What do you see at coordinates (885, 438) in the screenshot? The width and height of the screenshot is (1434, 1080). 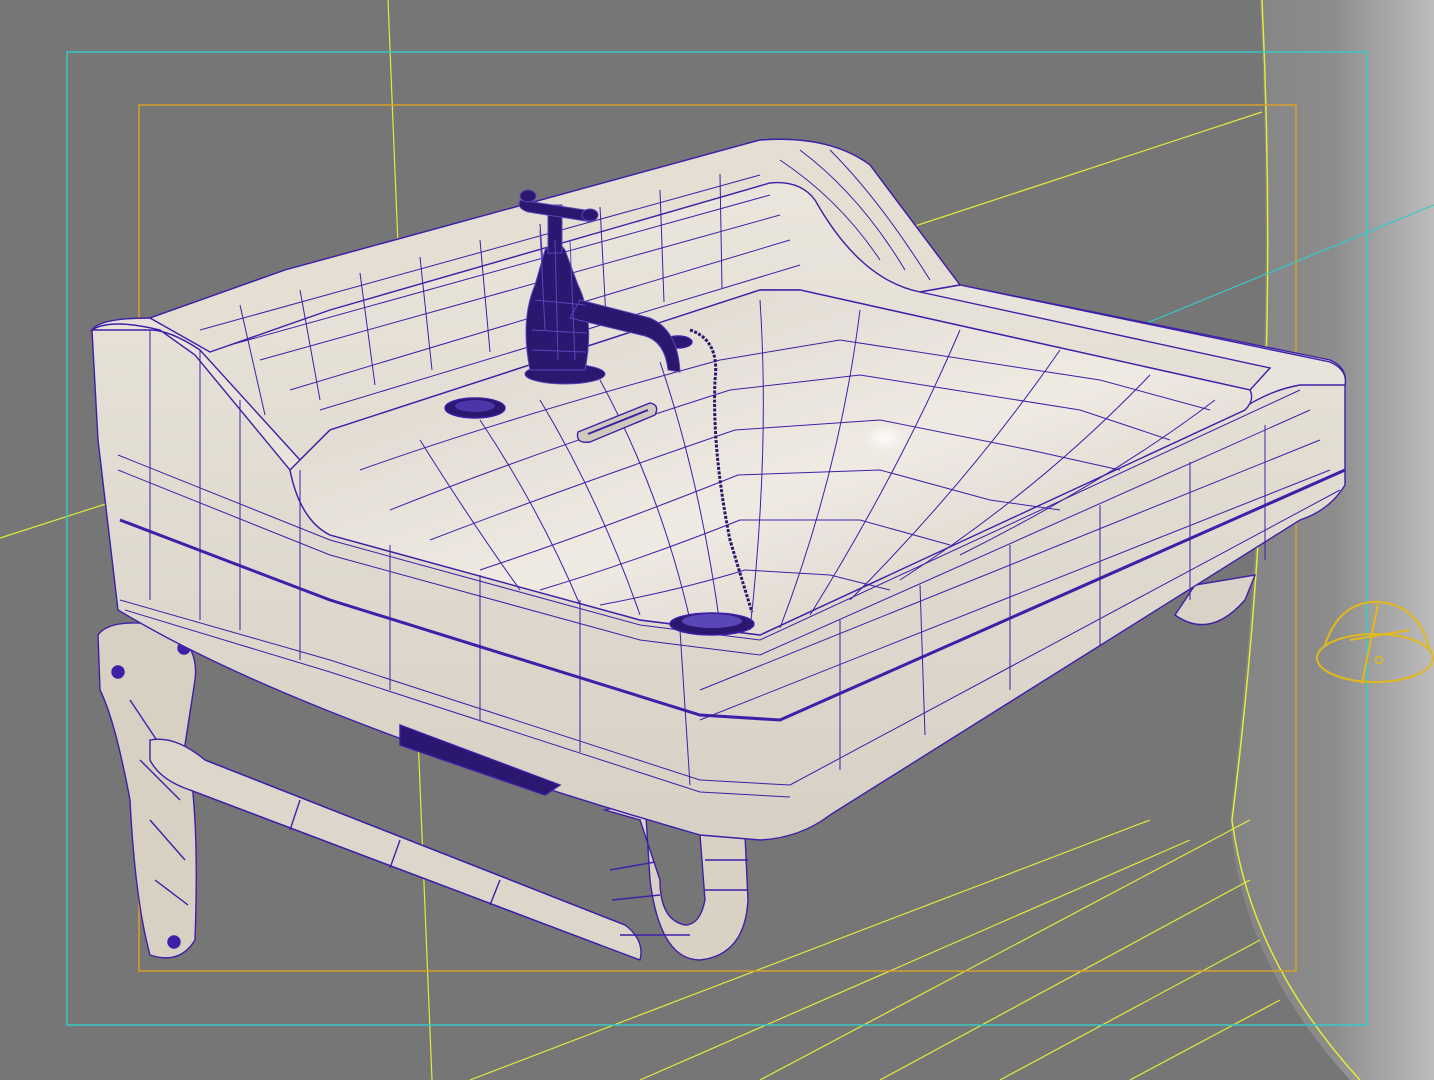 I see `bowl-highlight` at bounding box center [885, 438].